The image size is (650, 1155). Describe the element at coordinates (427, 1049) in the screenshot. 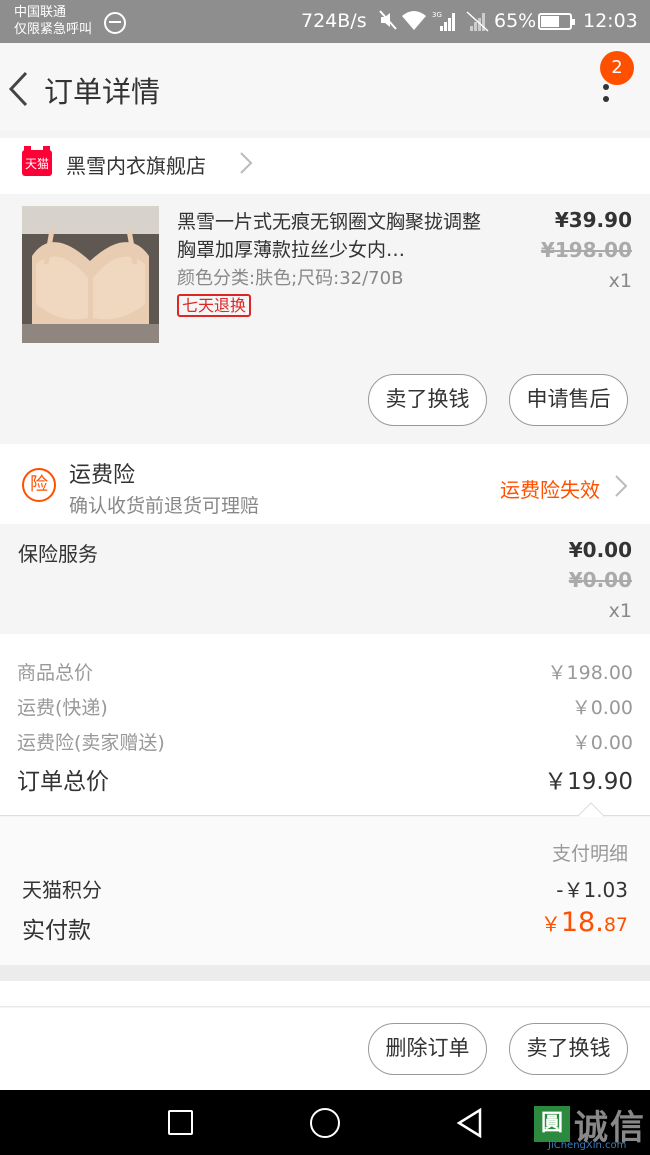

I see `delete-order-button: 删除订单` at that location.